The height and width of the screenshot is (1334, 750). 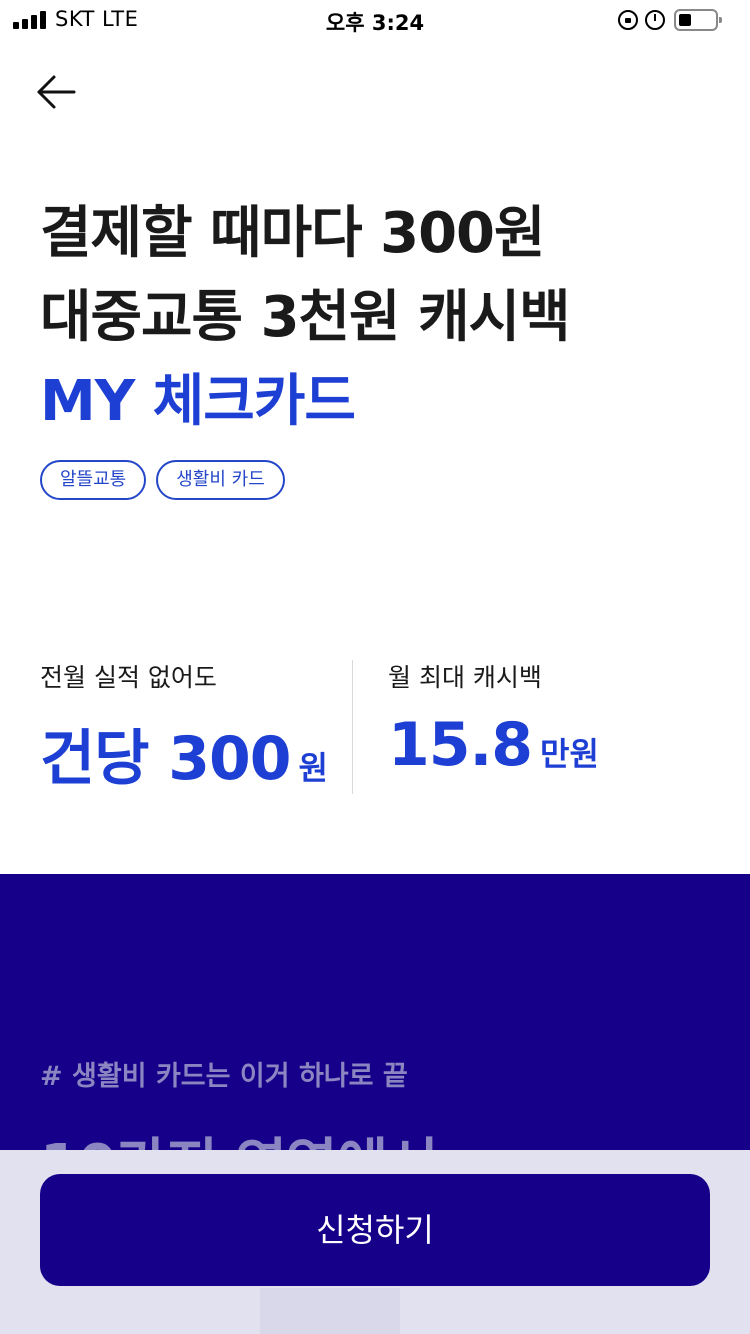 I want to click on status-icons, so click(x=677, y=20).